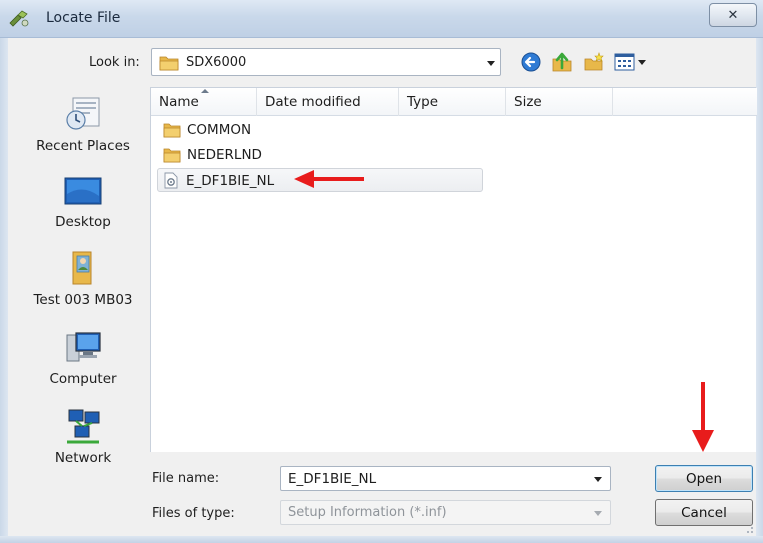  Describe the element at coordinates (114, 62) in the screenshot. I see `look-in-label: Look in:` at that location.